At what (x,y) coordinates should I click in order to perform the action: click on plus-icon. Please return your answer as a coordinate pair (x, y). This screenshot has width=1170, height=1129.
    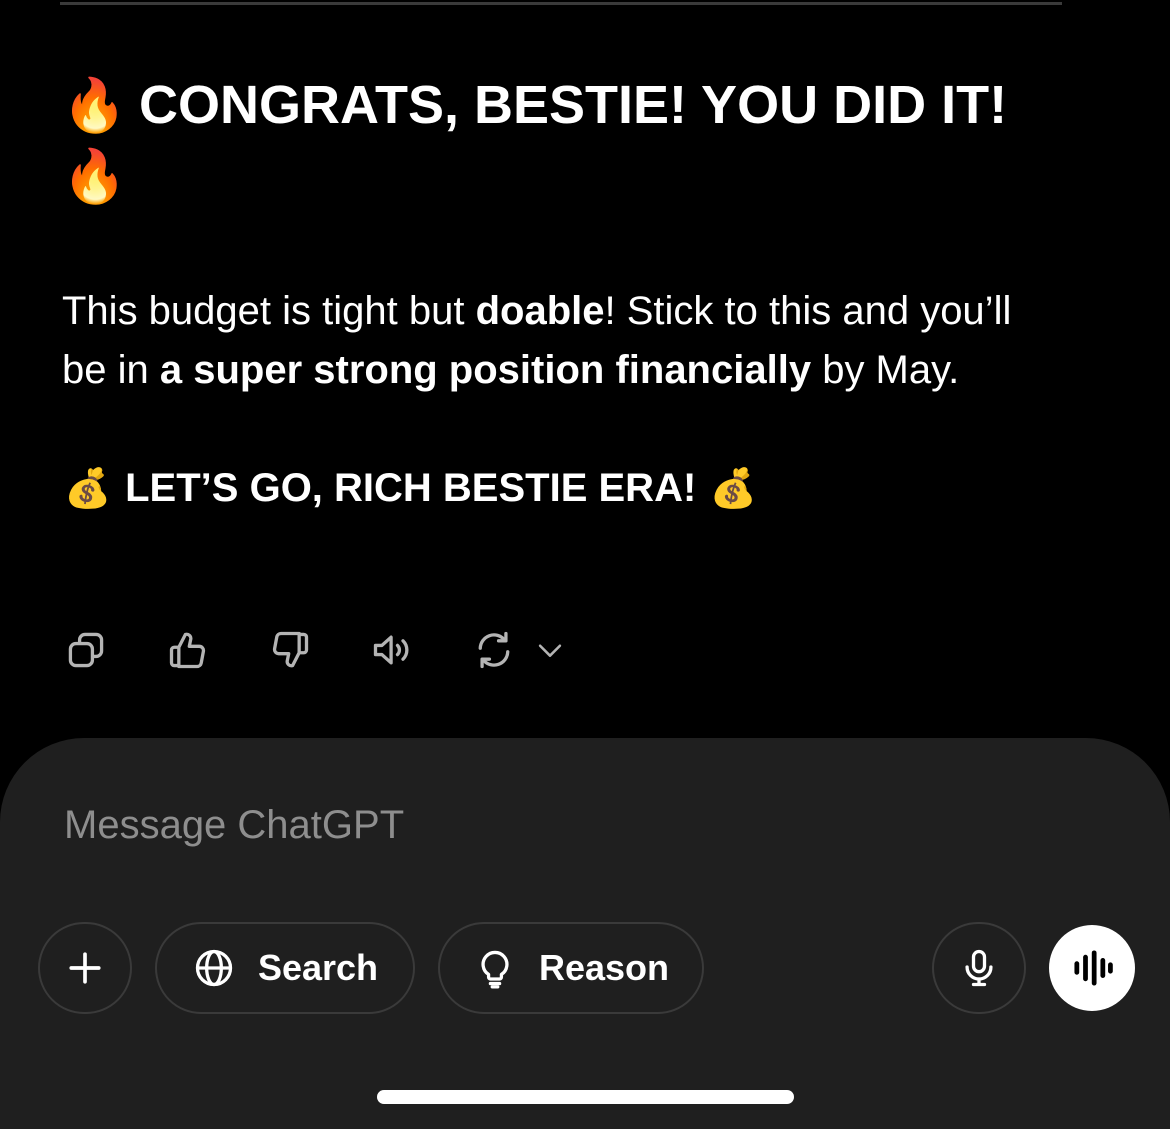
    Looking at the image, I should click on (85, 968).